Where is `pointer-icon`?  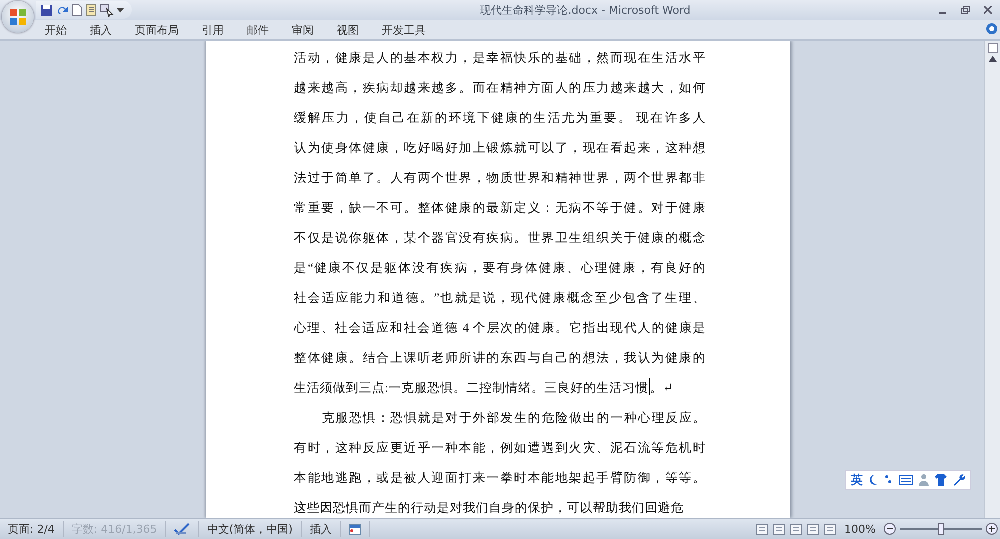 pointer-icon is located at coordinates (107, 10).